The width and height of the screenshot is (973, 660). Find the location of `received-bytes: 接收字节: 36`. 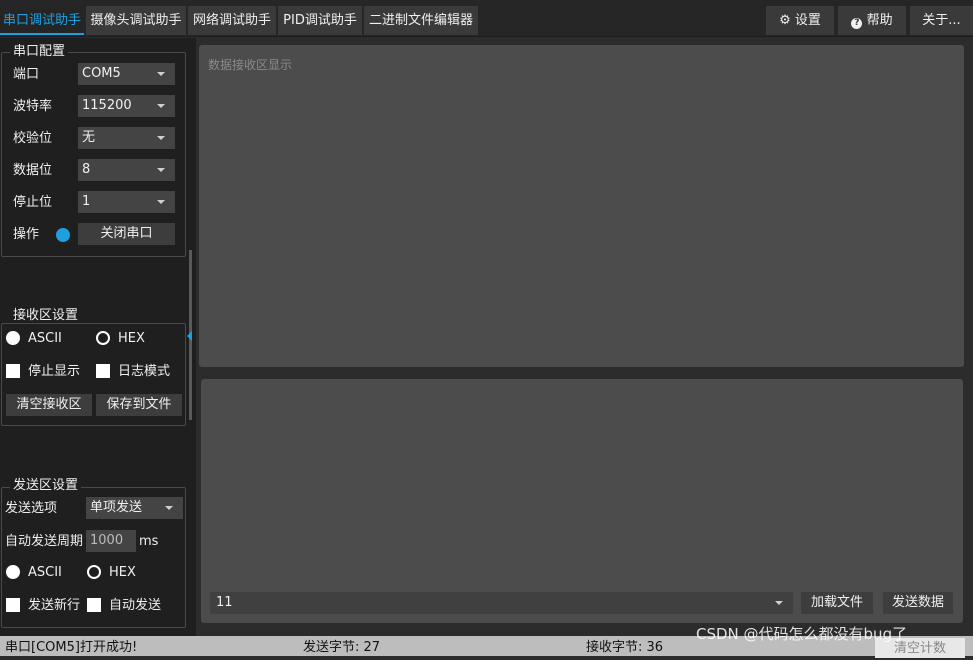

received-bytes: 接收字节: 36 is located at coordinates (625, 647).